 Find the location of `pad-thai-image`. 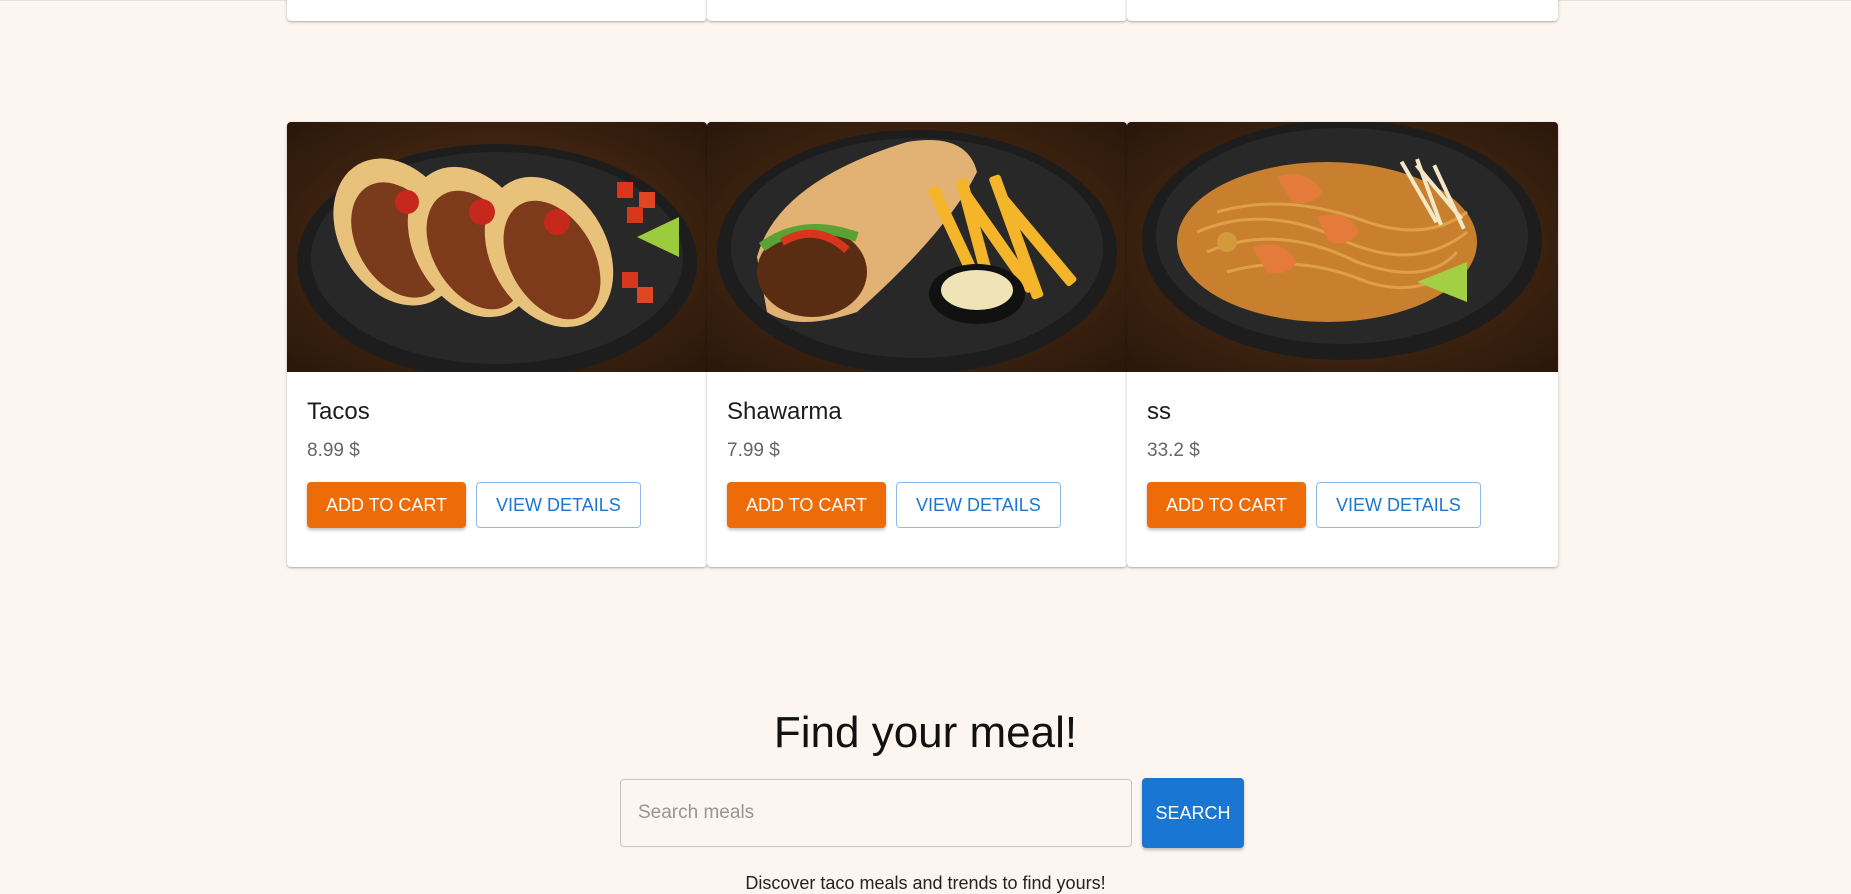

pad-thai-image is located at coordinates (1342, 247).